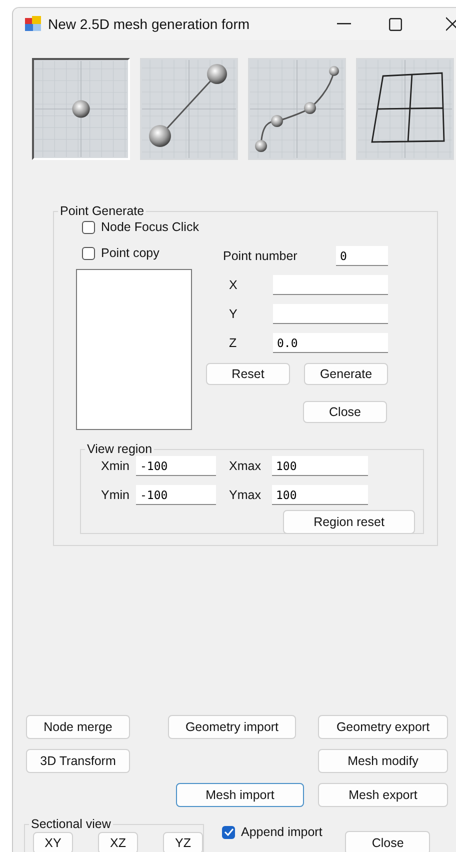 The width and height of the screenshot is (456, 852). What do you see at coordinates (383, 795) in the screenshot?
I see `mesh-export-button: Mesh export` at bounding box center [383, 795].